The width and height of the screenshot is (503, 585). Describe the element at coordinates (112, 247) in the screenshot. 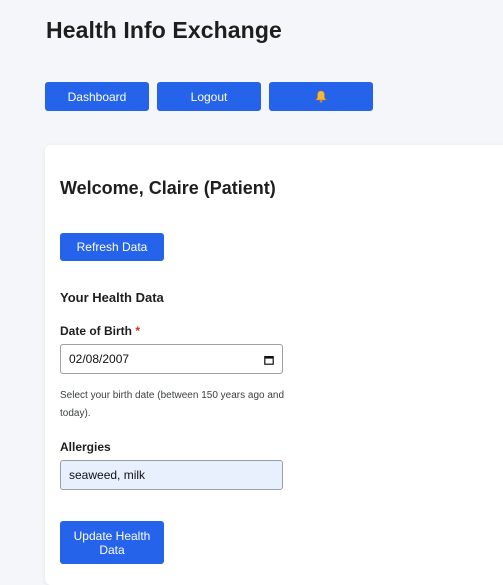

I see `refresh-data-button: Refresh Data` at that location.